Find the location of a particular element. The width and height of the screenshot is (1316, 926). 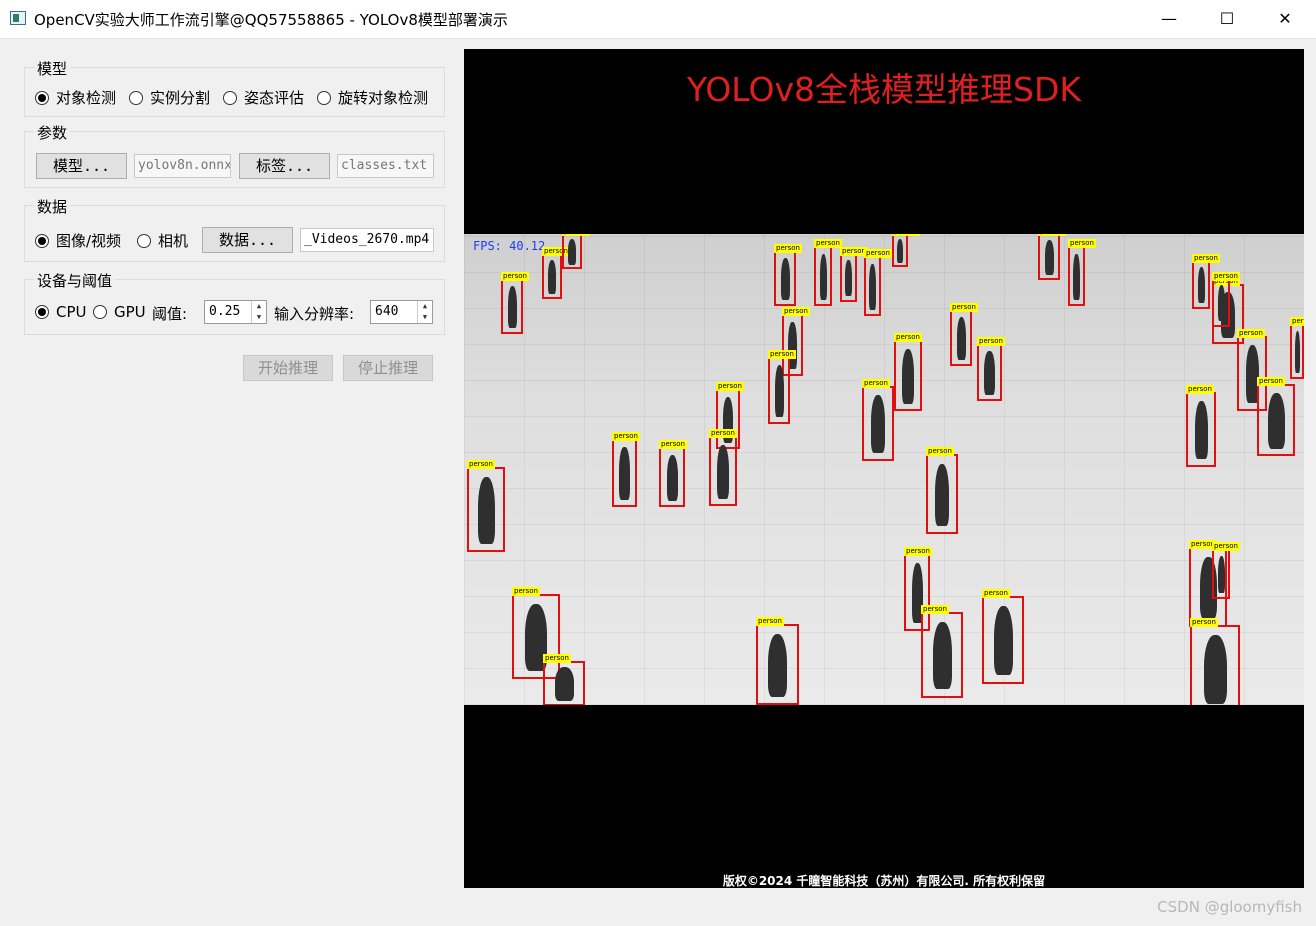

radio-obb: 旋转对象检测 is located at coordinates (372, 97).